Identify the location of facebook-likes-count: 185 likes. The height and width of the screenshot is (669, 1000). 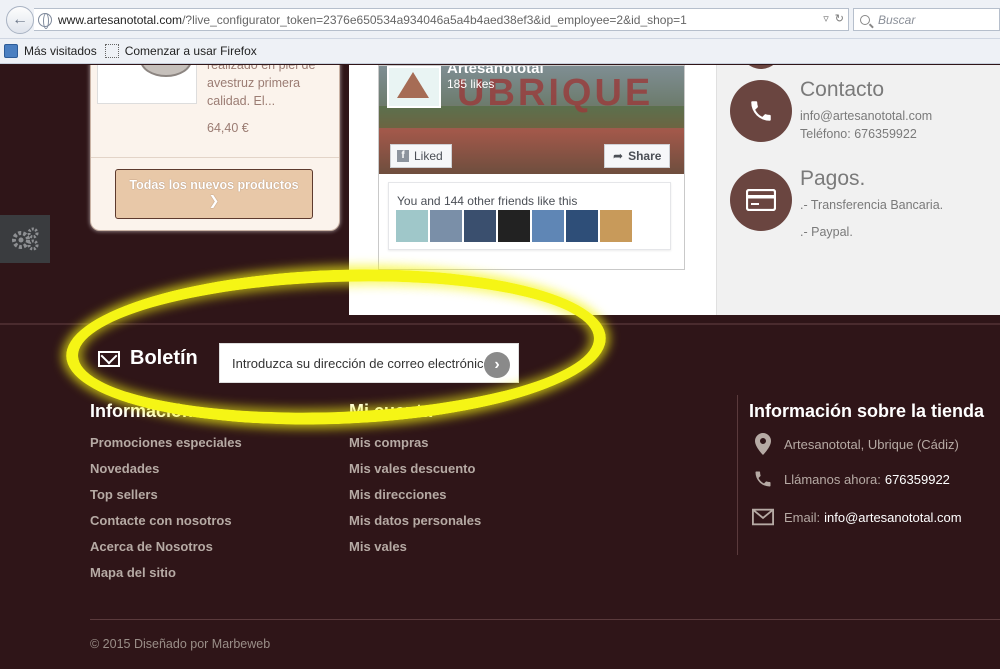
(471, 84).